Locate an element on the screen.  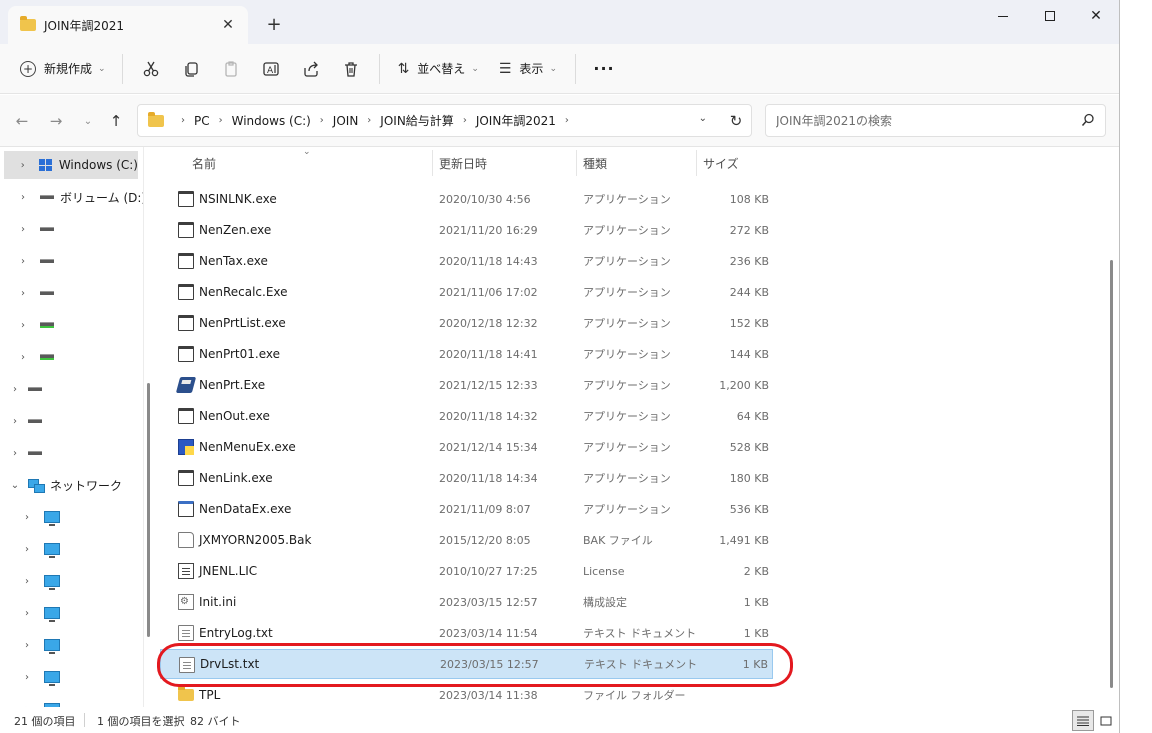
breadcrumb-join: JOIN is located at coordinates (346, 121).